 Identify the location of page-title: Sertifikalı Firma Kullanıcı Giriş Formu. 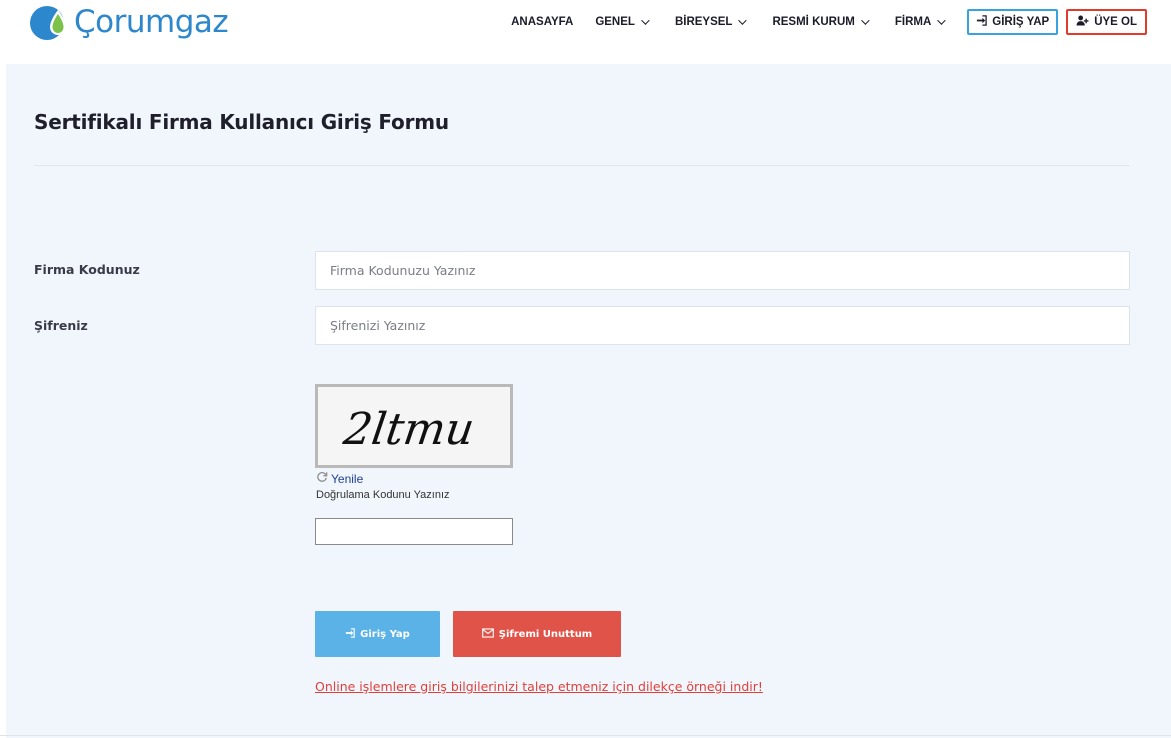
(241, 122).